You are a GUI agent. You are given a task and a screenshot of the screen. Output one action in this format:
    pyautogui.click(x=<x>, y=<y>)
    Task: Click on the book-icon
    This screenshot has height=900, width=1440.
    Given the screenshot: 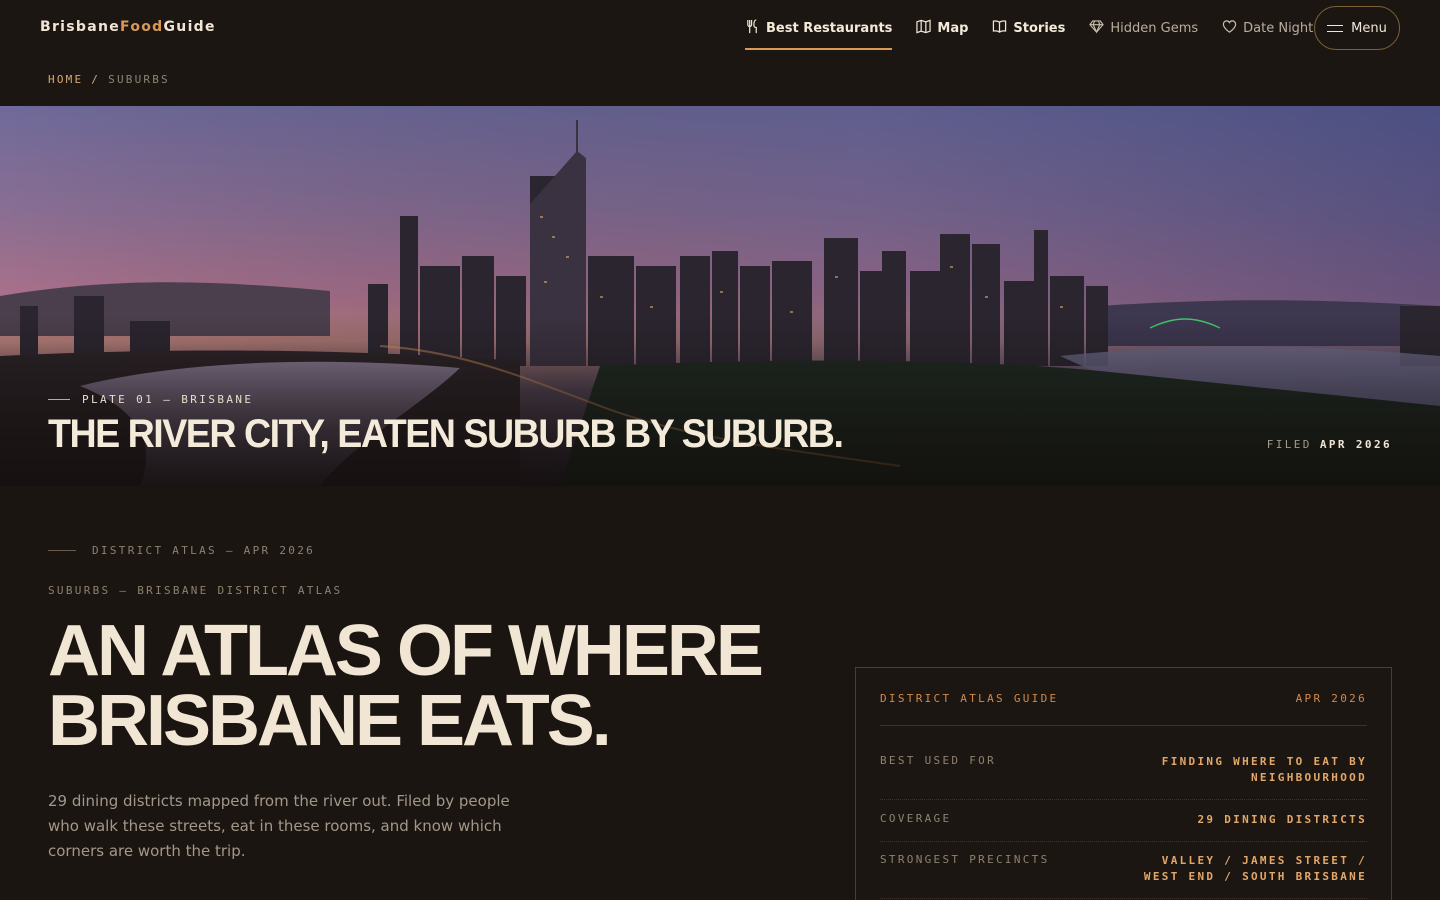 What is the action you would take?
    pyautogui.click(x=999, y=28)
    